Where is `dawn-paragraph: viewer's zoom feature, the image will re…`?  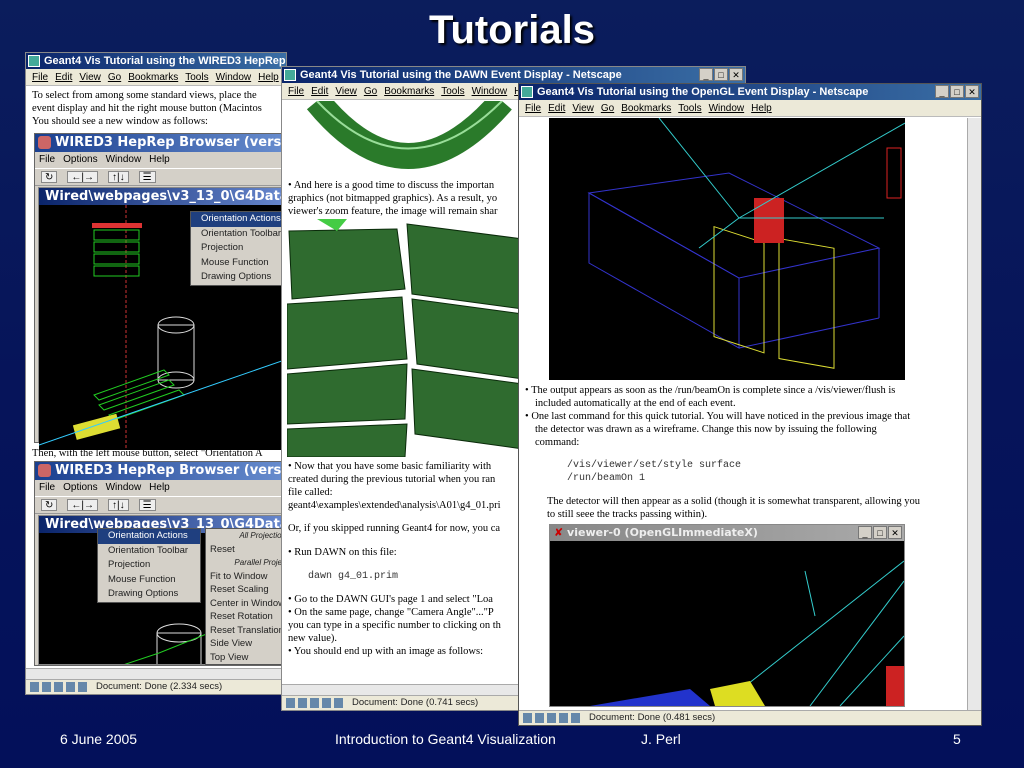 dawn-paragraph: viewer's zoom feature, the image will re… is located at coordinates (393, 211).